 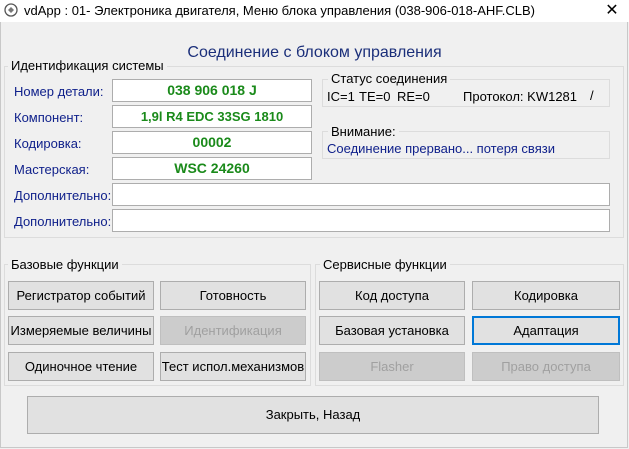 What do you see at coordinates (59, 91) in the screenshot?
I see `part-number-label: Номер детали:` at bounding box center [59, 91].